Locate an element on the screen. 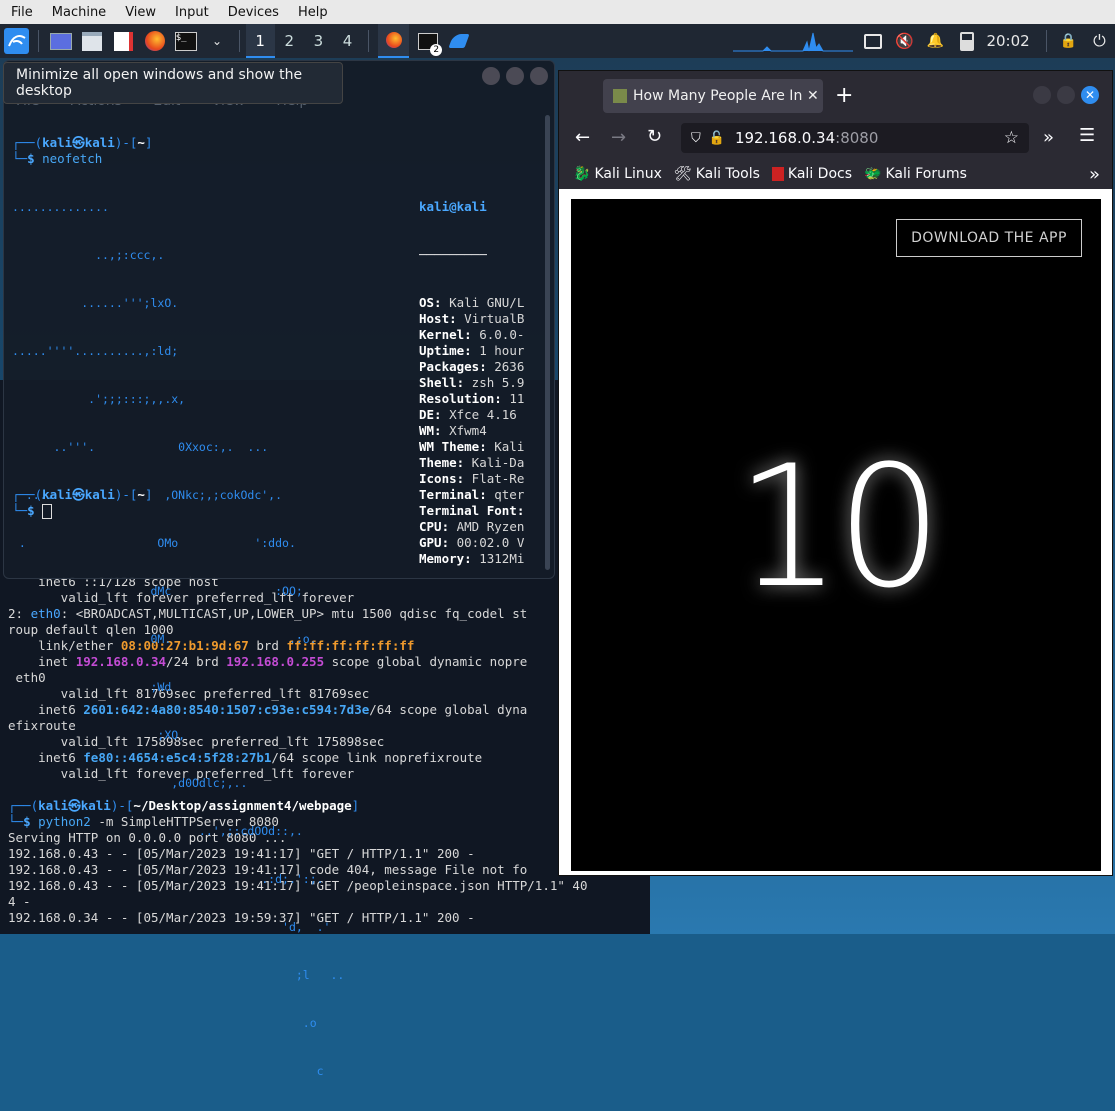  battery-icon is located at coordinates (966, 41).